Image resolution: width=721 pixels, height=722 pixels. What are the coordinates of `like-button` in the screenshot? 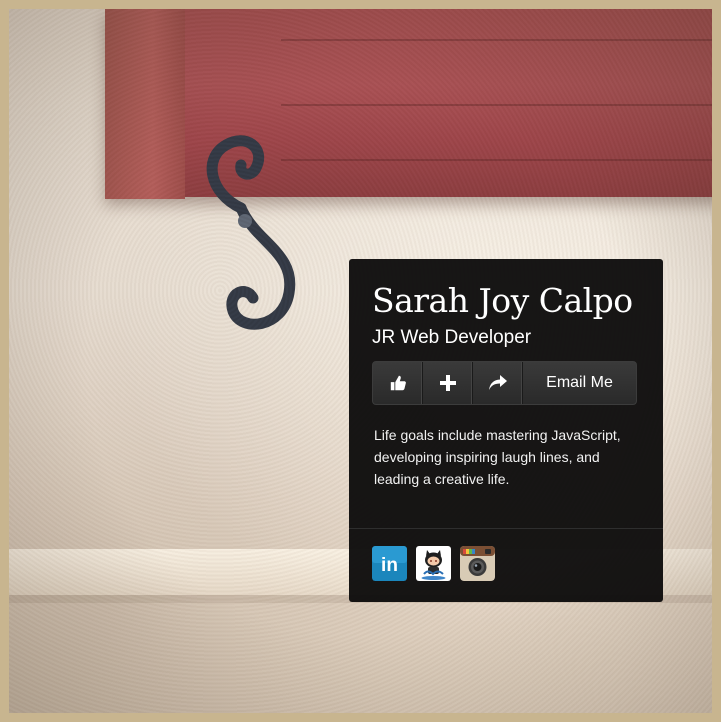 It's located at (398, 383).